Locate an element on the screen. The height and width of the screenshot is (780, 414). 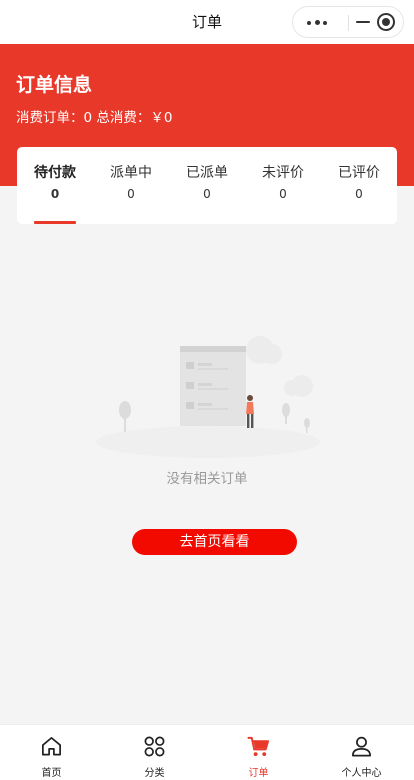
more-options-icon is located at coordinates (320, 22).